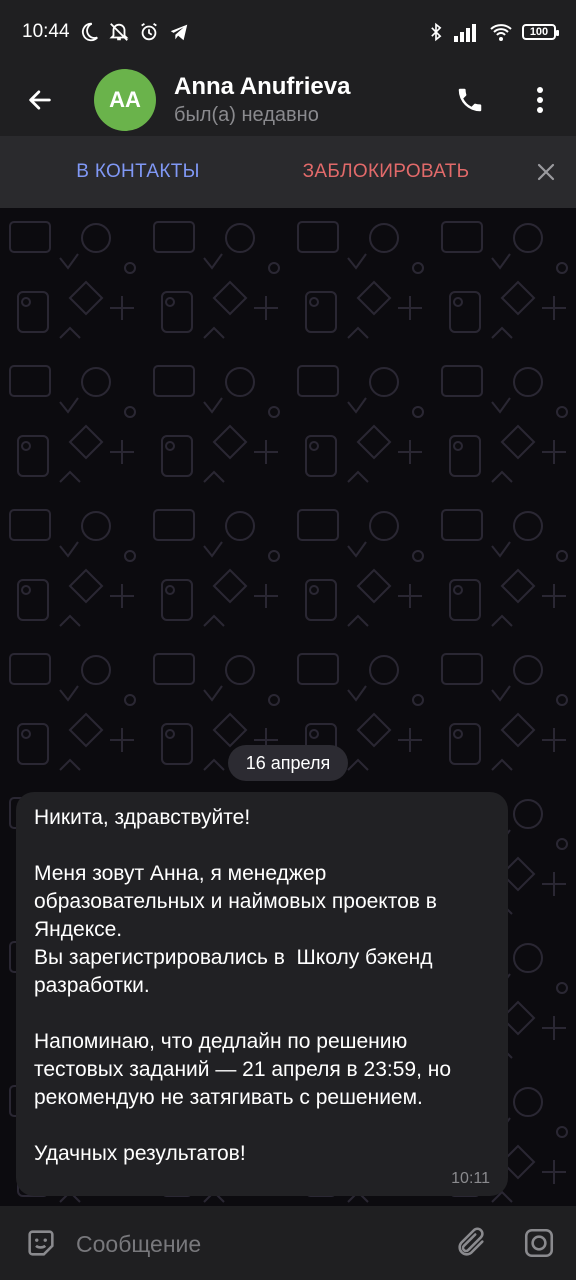 The image size is (576, 1280). What do you see at coordinates (105, 32) in the screenshot?
I see `status-left: 10:44` at bounding box center [105, 32].